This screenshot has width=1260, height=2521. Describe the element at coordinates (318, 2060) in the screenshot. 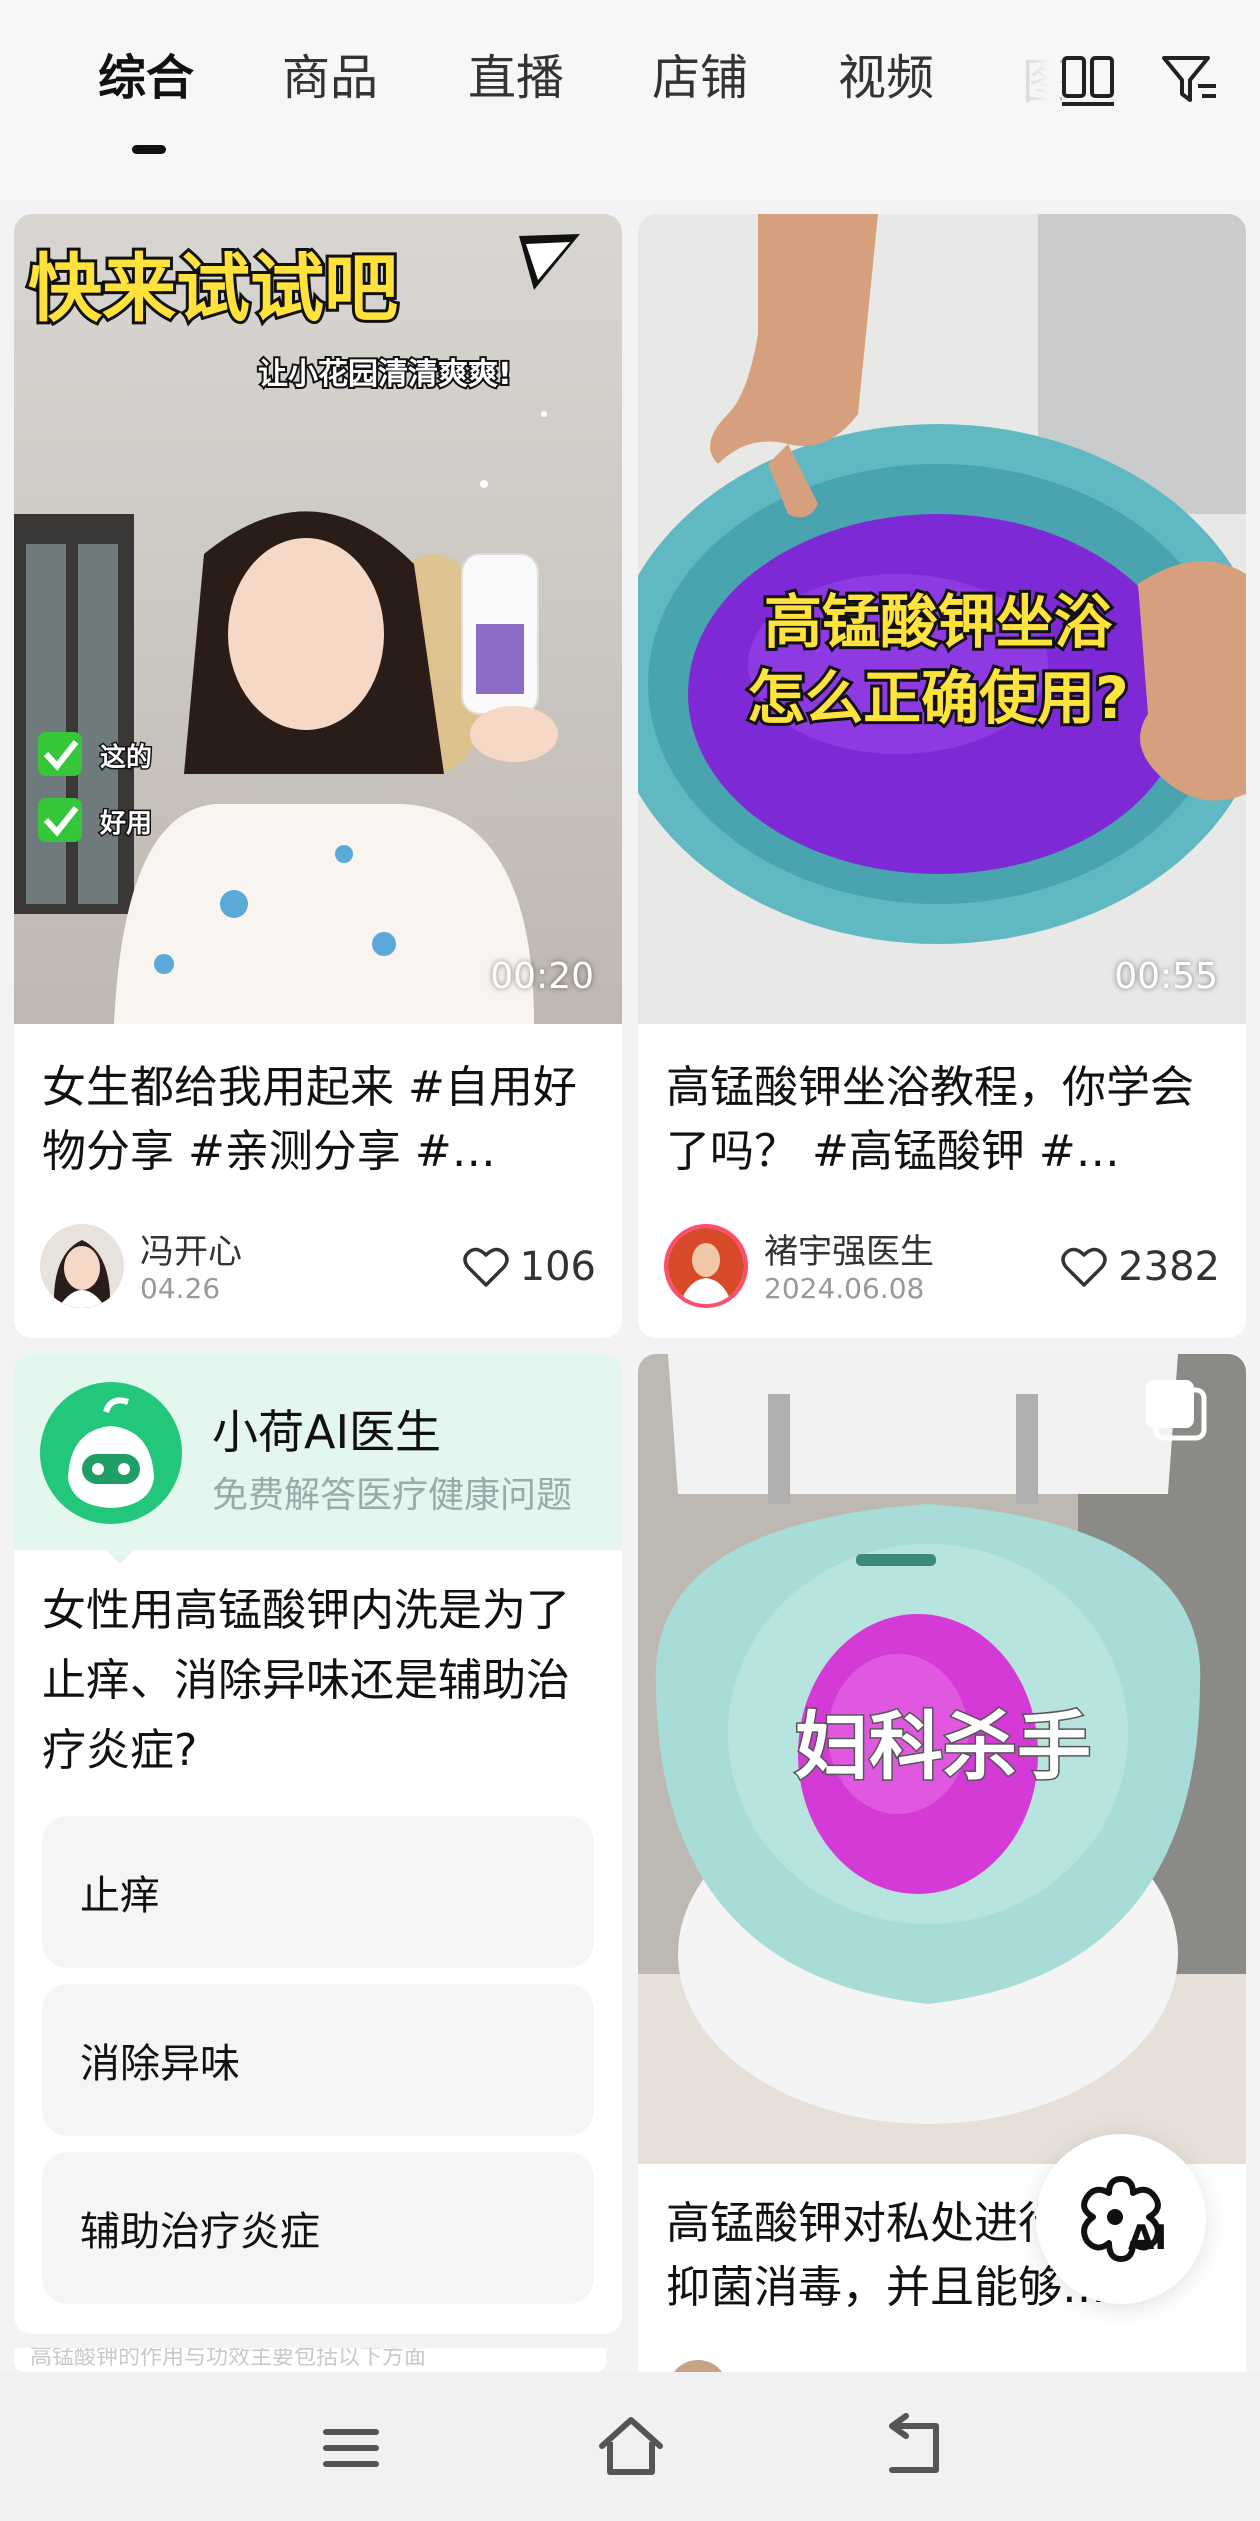

I see `option-remove-odor: 消除异味` at that location.